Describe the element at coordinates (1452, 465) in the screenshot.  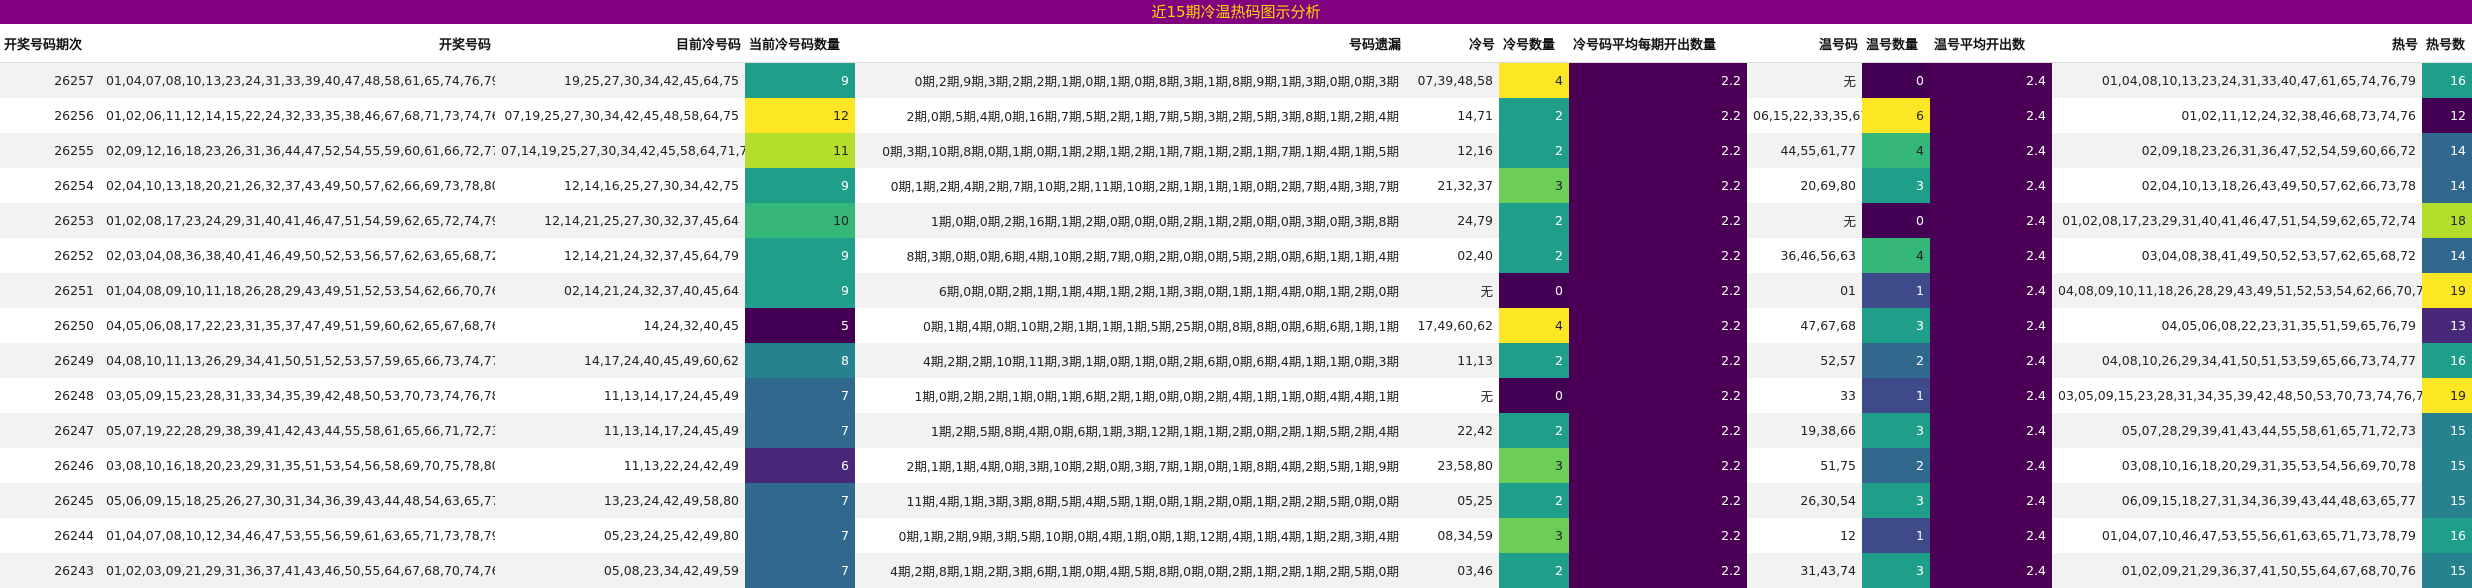
I see `cell-cold: 23,58,80` at that location.